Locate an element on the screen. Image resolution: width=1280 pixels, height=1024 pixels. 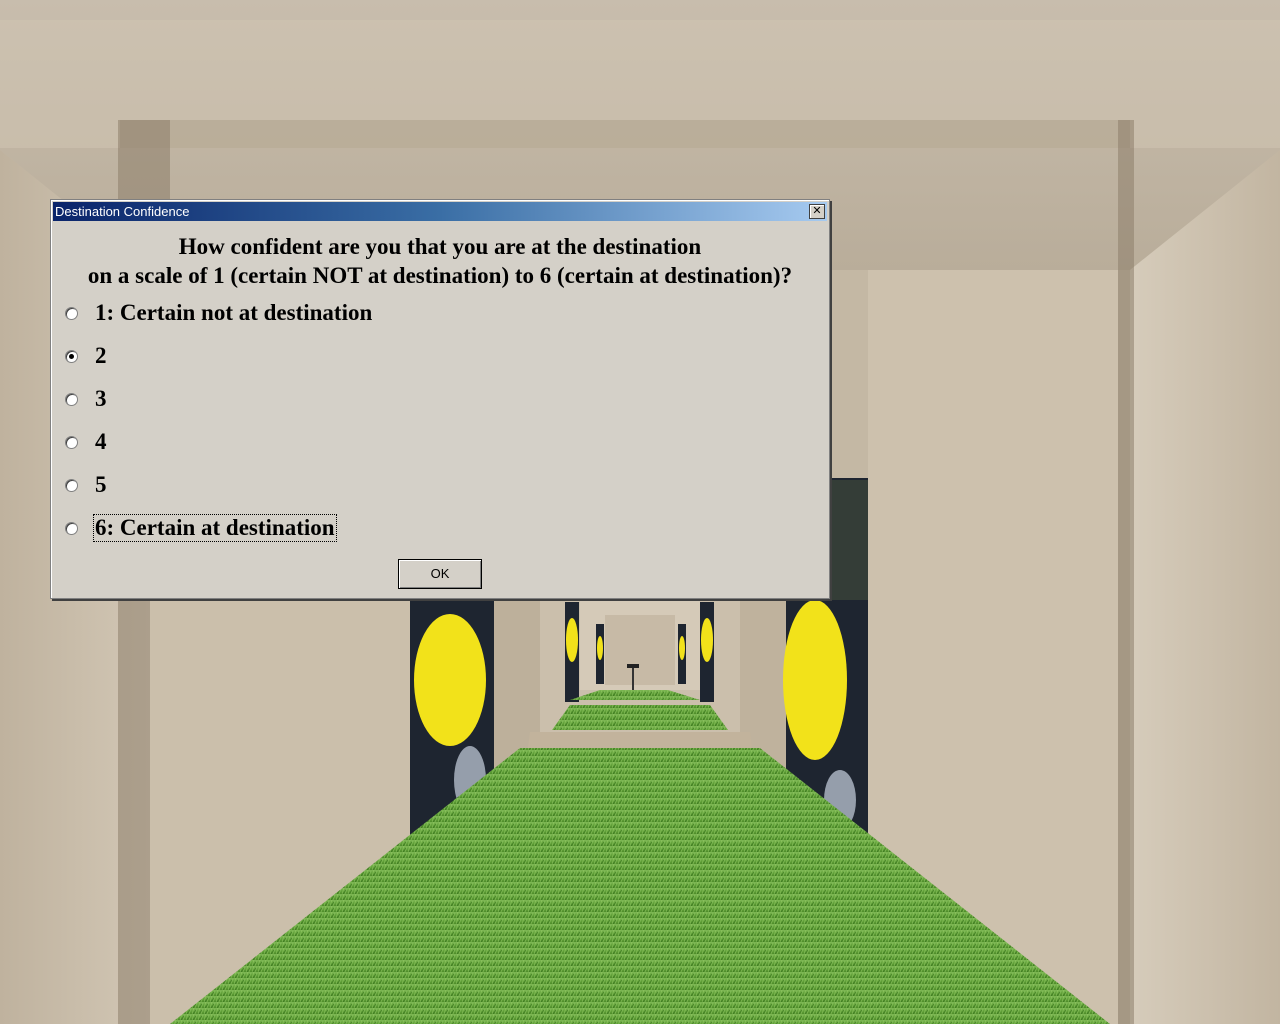
poster-left-mid is located at coordinates (572, 652).